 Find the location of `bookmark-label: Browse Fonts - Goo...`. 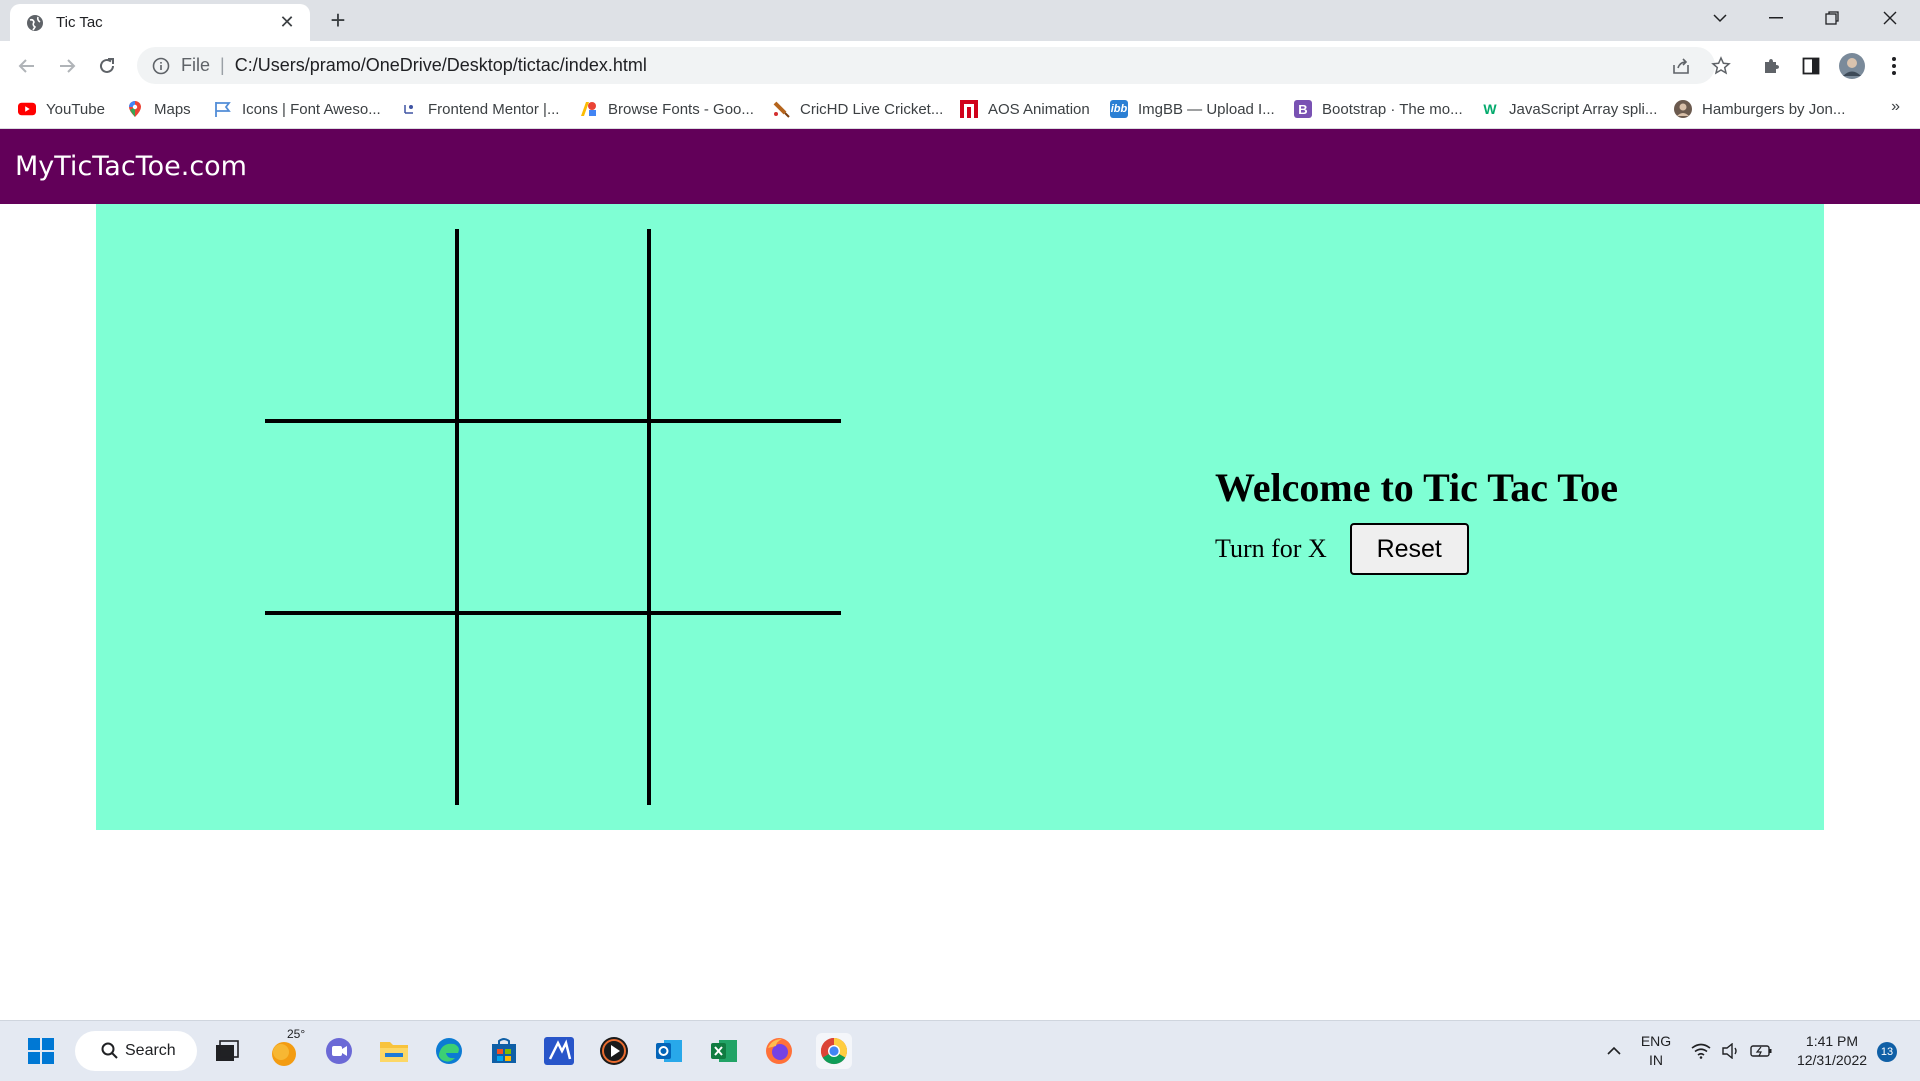

bookmark-label: Browse Fonts - Goo... is located at coordinates (681, 109).